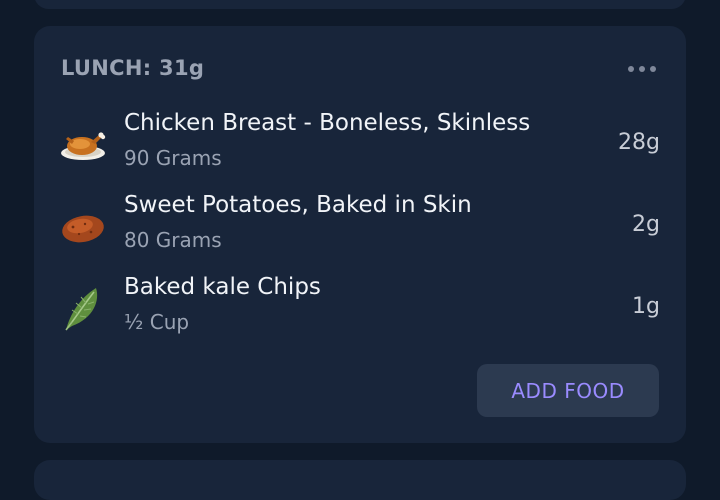  What do you see at coordinates (646, 224) in the screenshot?
I see `food-grams: 2g` at bounding box center [646, 224].